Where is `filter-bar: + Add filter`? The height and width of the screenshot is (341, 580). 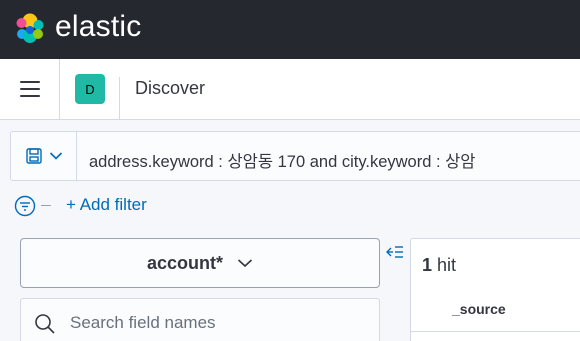
filter-bar: + Add filter is located at coordinates (164, 205).